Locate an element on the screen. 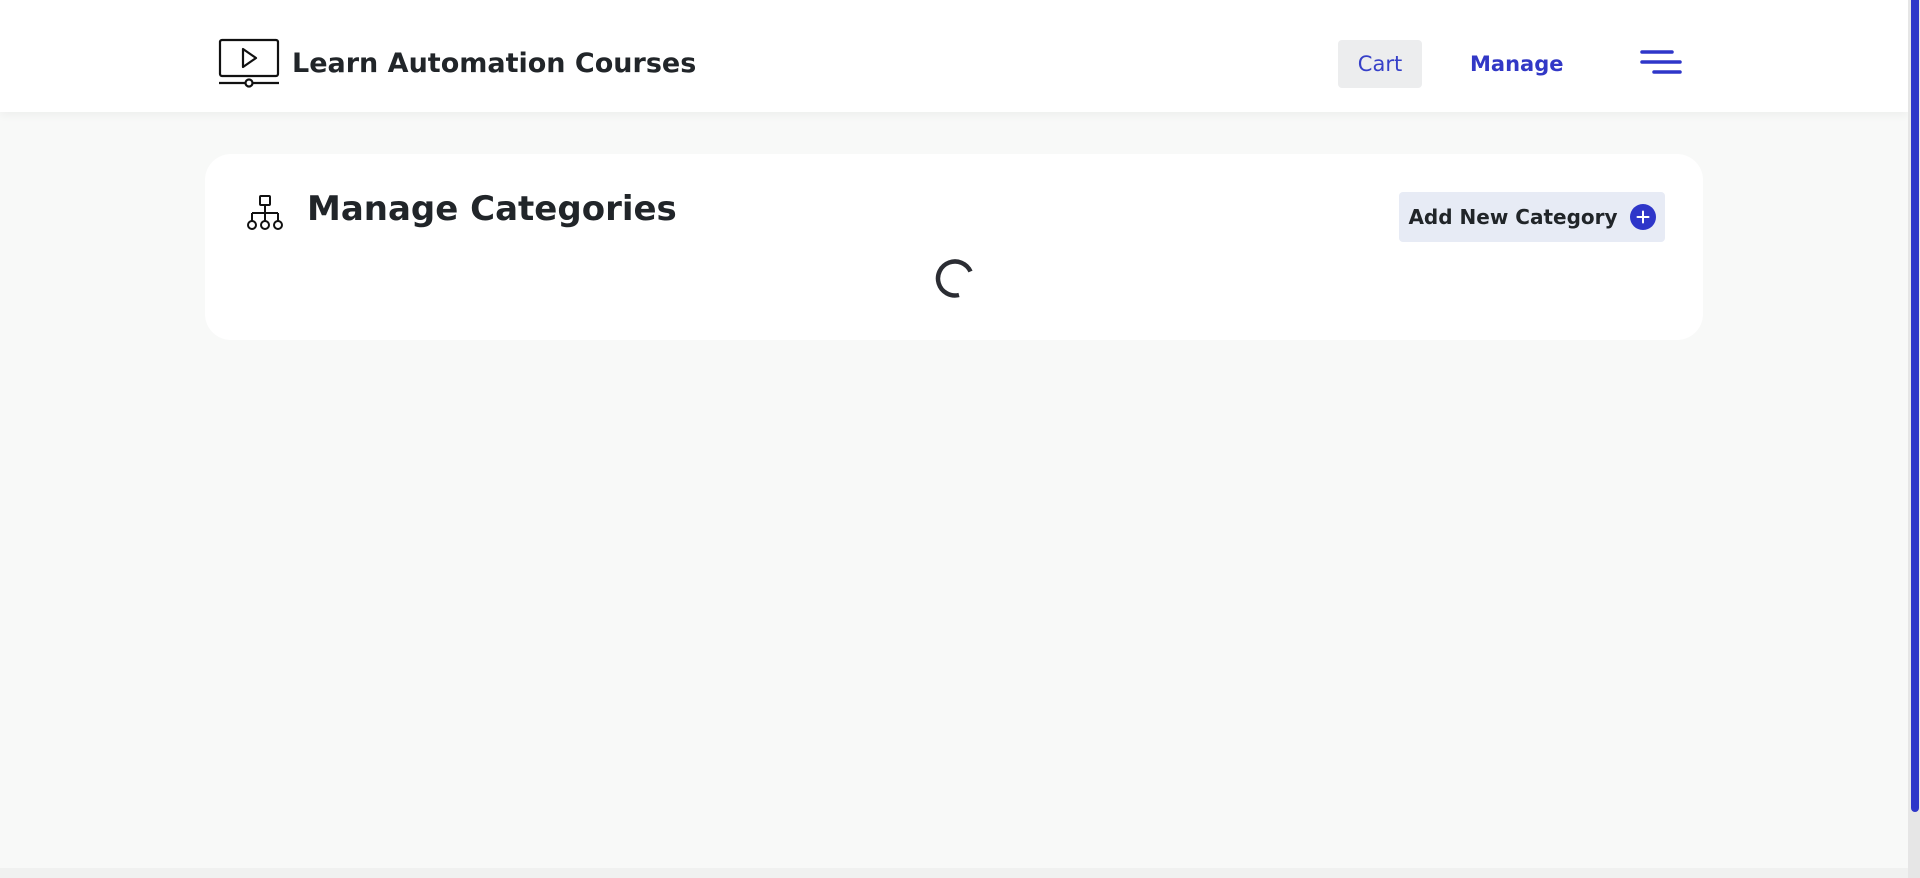 The height and width of the screenshot is (878, 1920). vertical-scrollbar is located at coordinates (1914, 439).